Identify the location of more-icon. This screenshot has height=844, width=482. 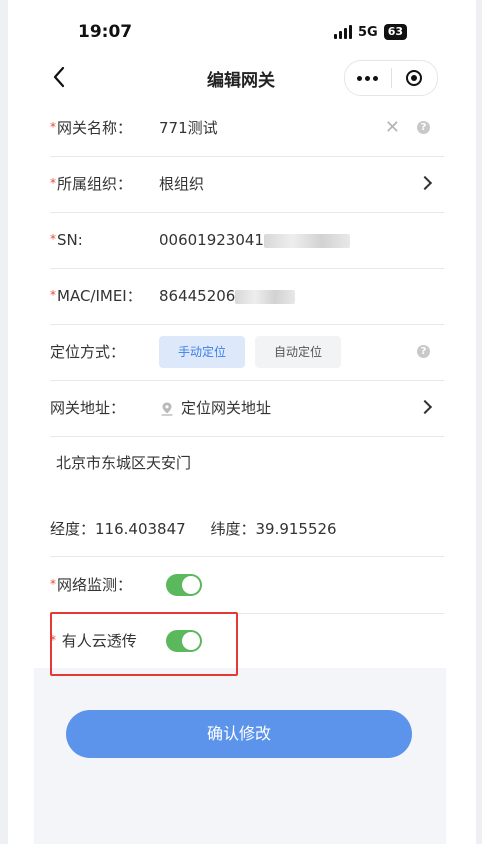
(368, 78).